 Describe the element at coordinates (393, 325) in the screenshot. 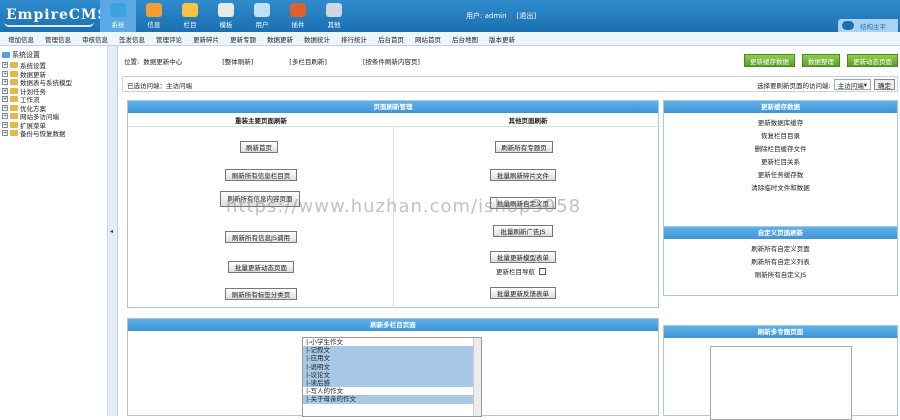

I see `multi-column-title: 刷新多栏目页面` at that location.